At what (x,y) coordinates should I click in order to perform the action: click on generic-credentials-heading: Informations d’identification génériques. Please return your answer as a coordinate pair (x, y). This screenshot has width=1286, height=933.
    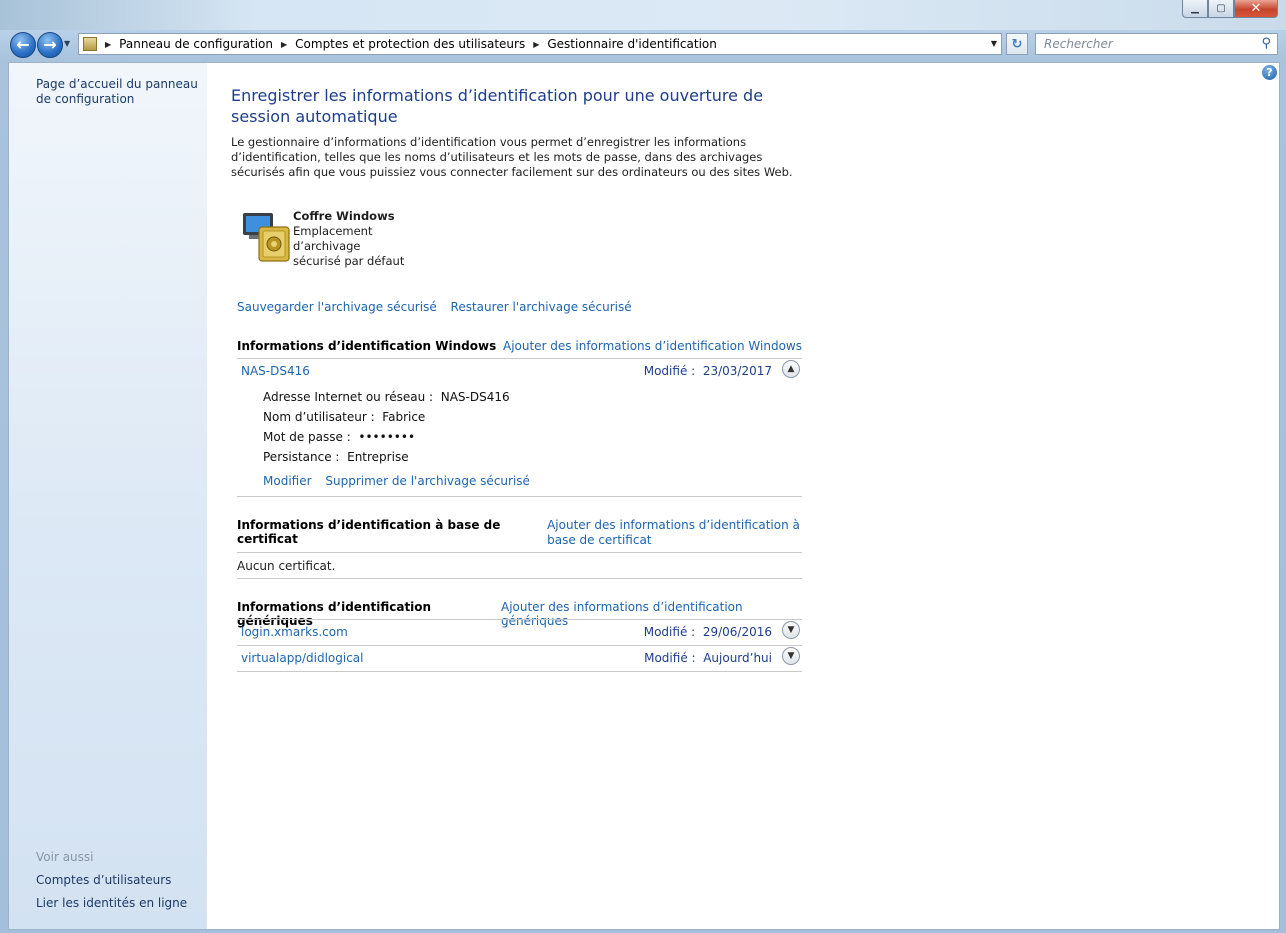
    Looking at the image, I should click on (334, 614).